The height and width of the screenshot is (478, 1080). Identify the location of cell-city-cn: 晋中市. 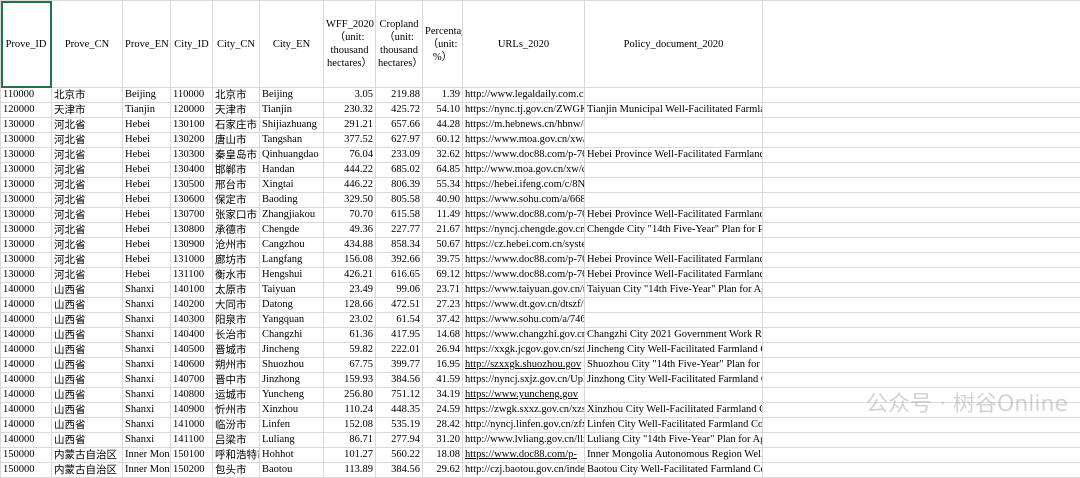
(236, 380).